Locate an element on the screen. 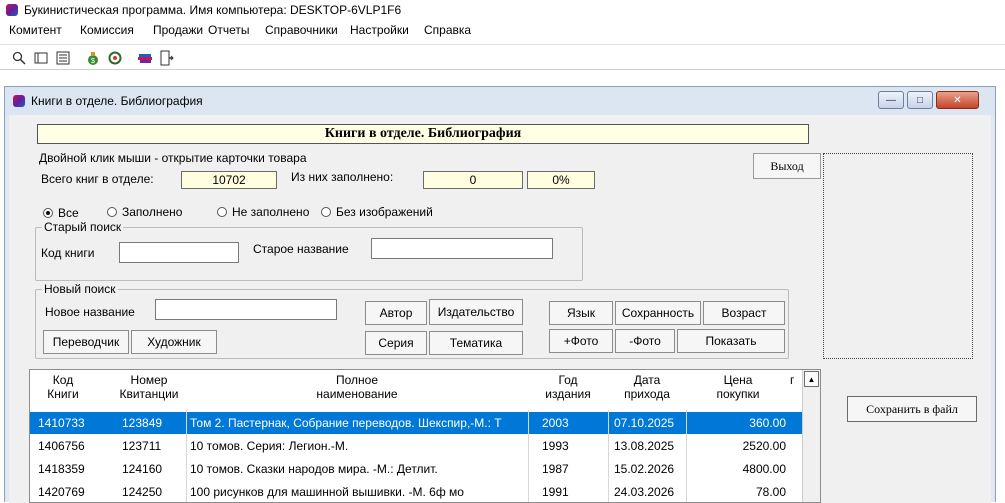 The height and width of the screenshot is (503, 1005). cell-receipt: 124250 is located at coordinates (142, 492).